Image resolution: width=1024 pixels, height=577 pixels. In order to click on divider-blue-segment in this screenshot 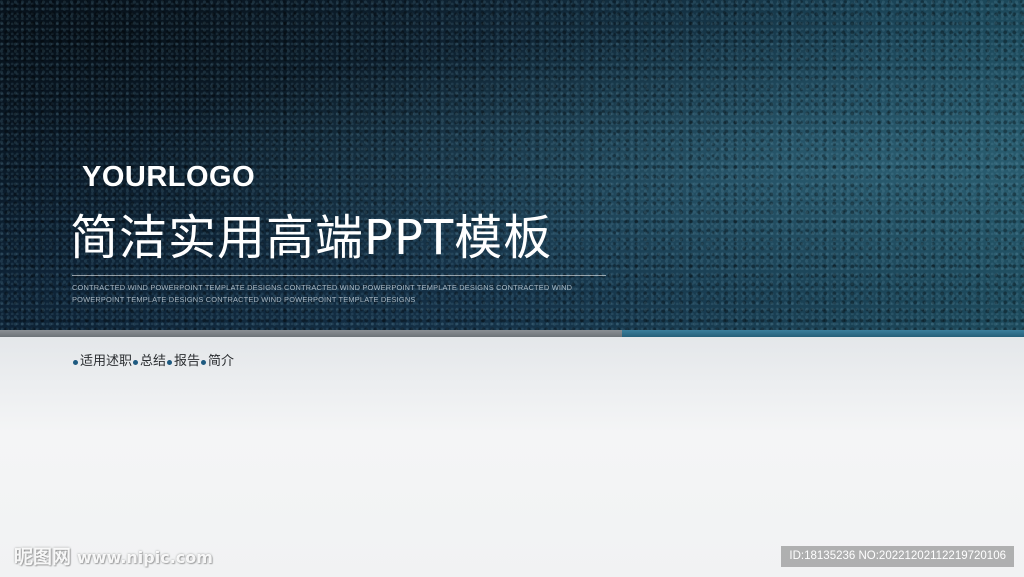, I will do `click(823, 333)`.